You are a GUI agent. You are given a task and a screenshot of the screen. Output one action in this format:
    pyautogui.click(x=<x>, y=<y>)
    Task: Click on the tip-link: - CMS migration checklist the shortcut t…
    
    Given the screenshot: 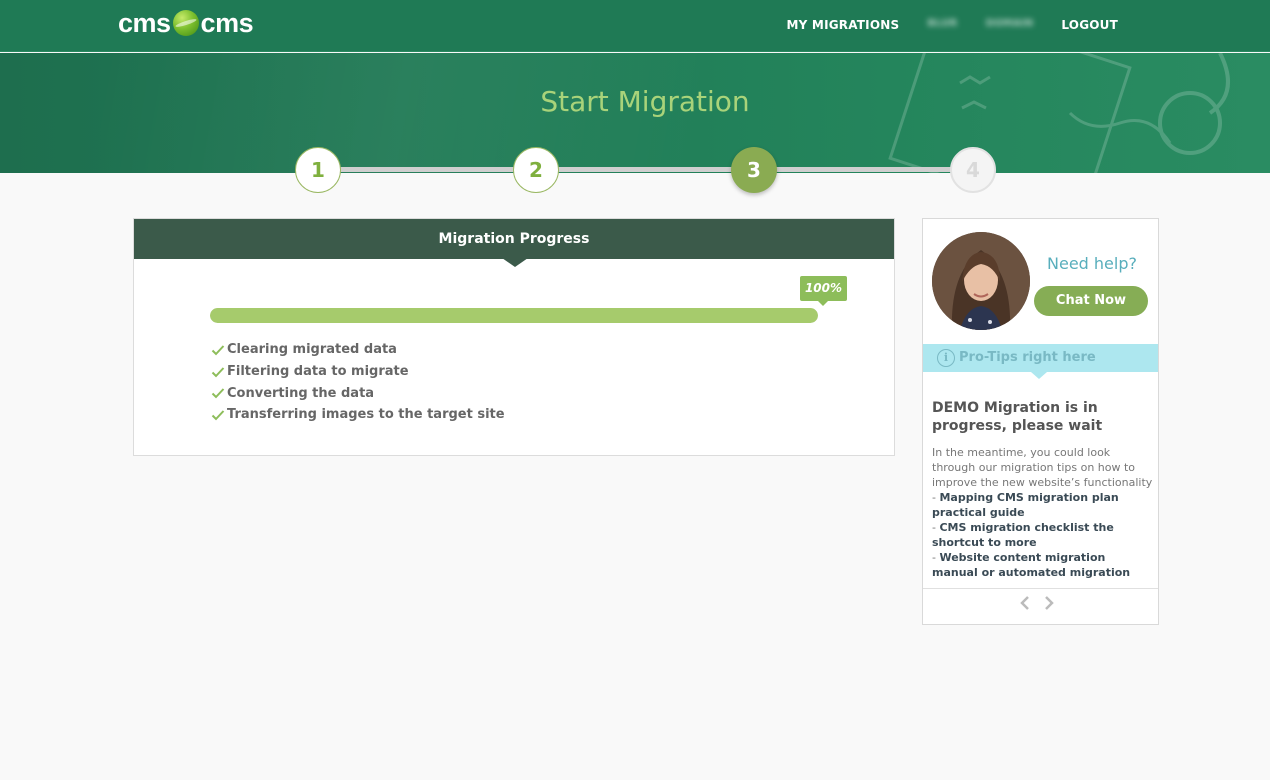 What is the action you would take?
    pyautogui.click(x=1043, y=535)
    